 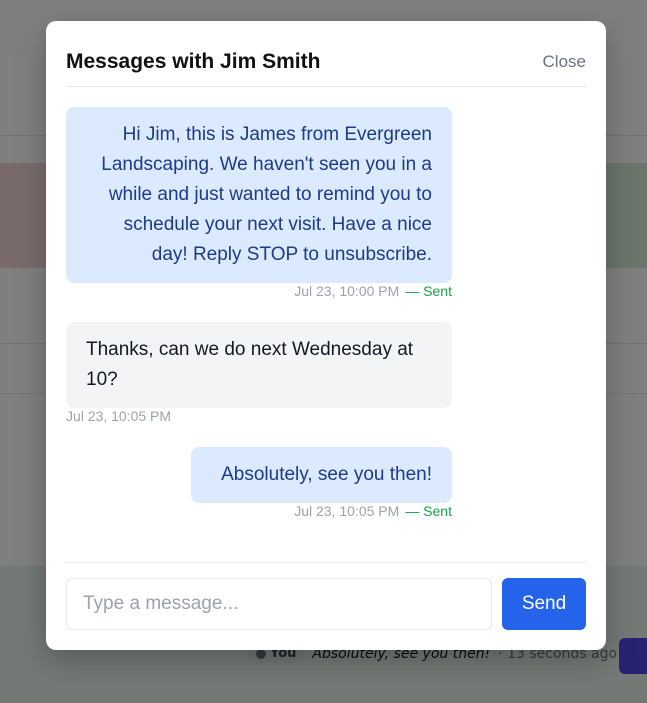 I want to click on message-composer: Send, so click(x=326, y=596).